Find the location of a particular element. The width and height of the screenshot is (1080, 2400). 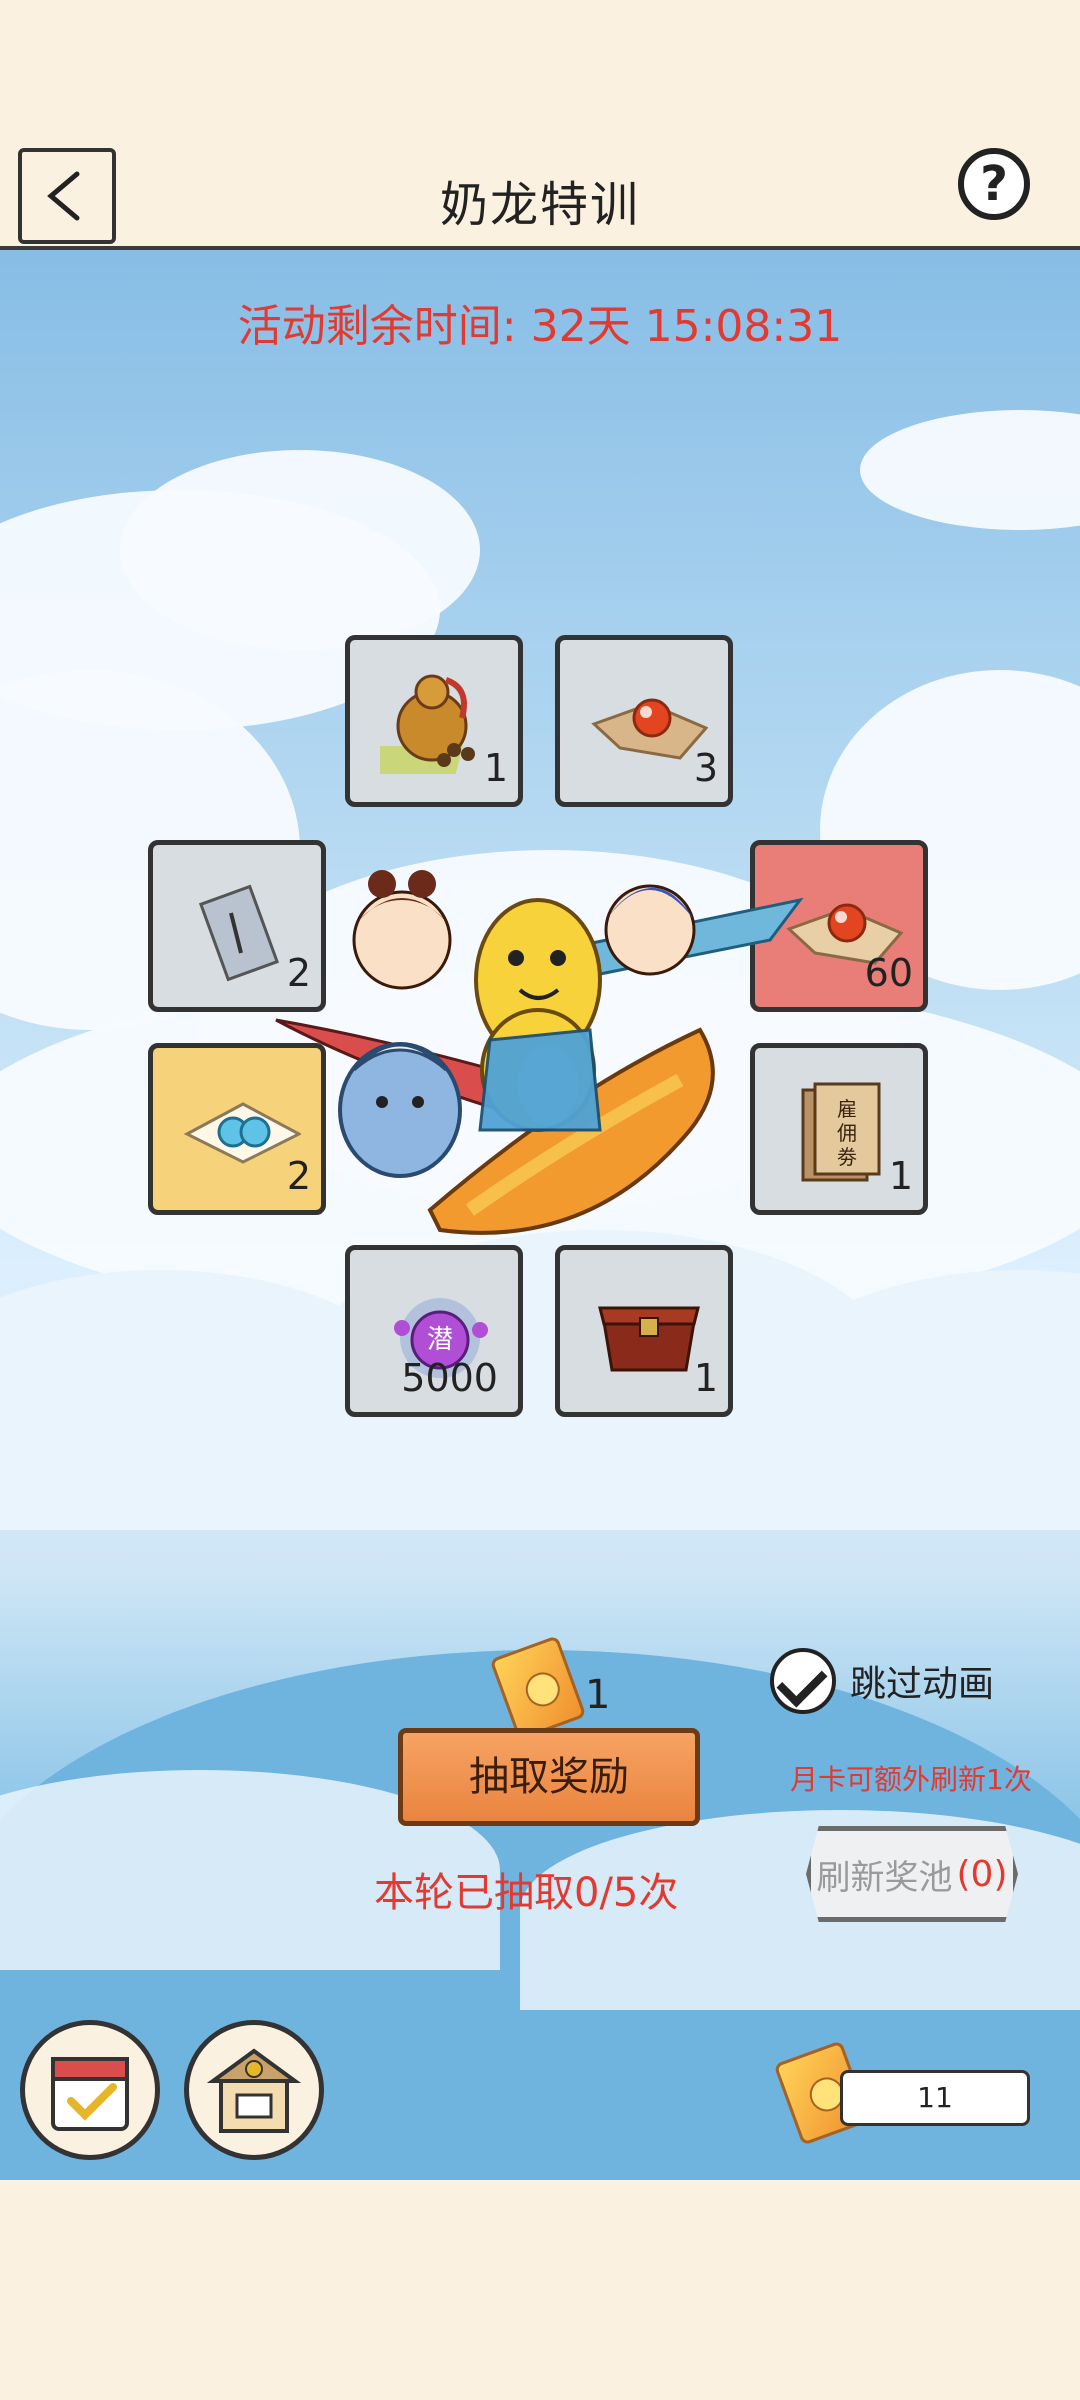

reward-qty: 5000 is located at coordinates (449, 1378).